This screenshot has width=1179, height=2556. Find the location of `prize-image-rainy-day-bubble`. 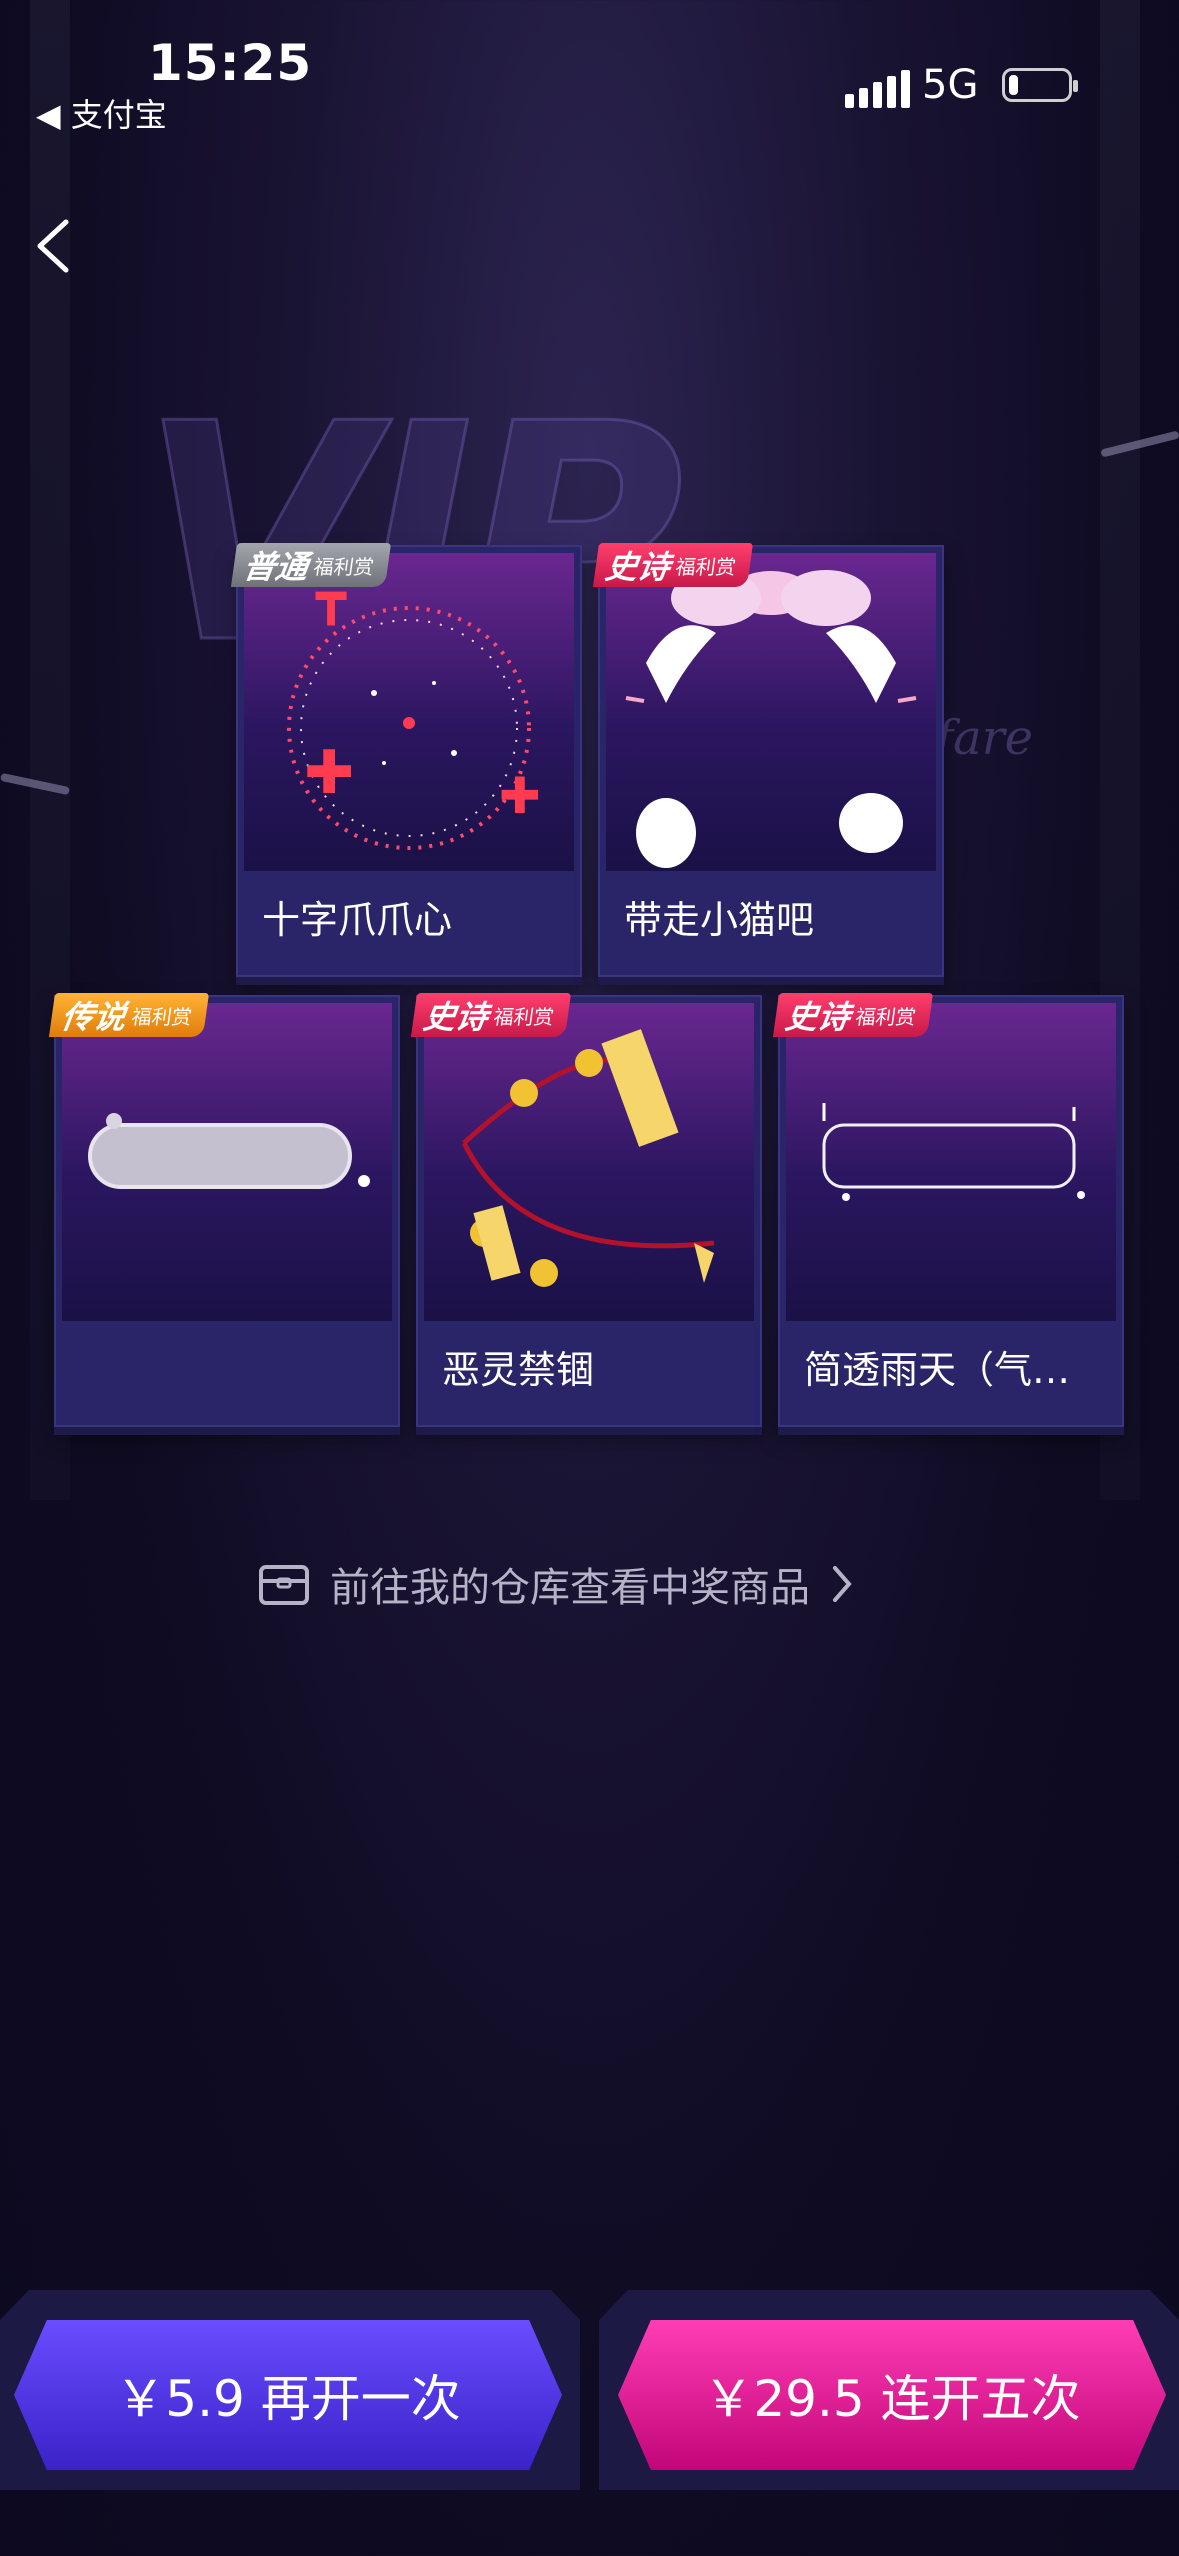

prize-image-rainy-day-bubble is located at coordinates (951, 1162).